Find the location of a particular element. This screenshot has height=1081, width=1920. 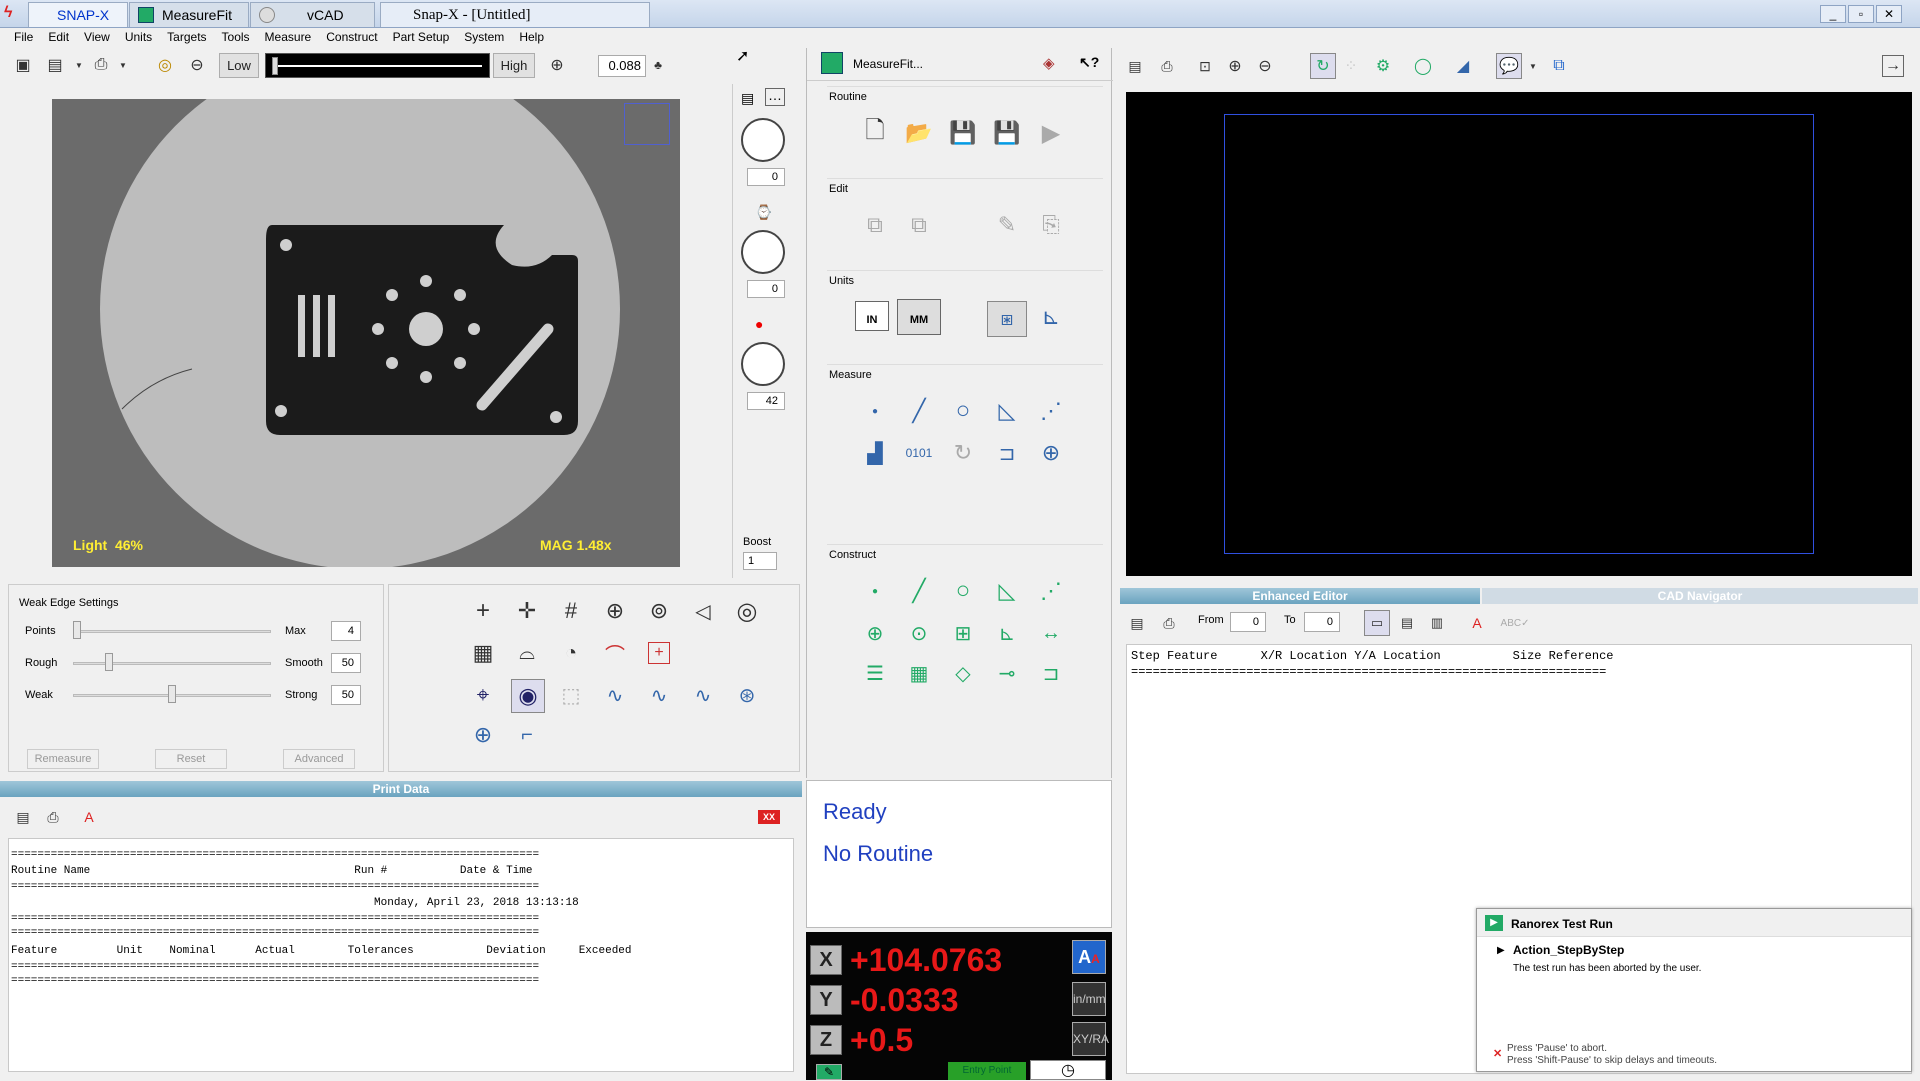

construct-circle-icon: ○ is located at coordinates (963, 591).